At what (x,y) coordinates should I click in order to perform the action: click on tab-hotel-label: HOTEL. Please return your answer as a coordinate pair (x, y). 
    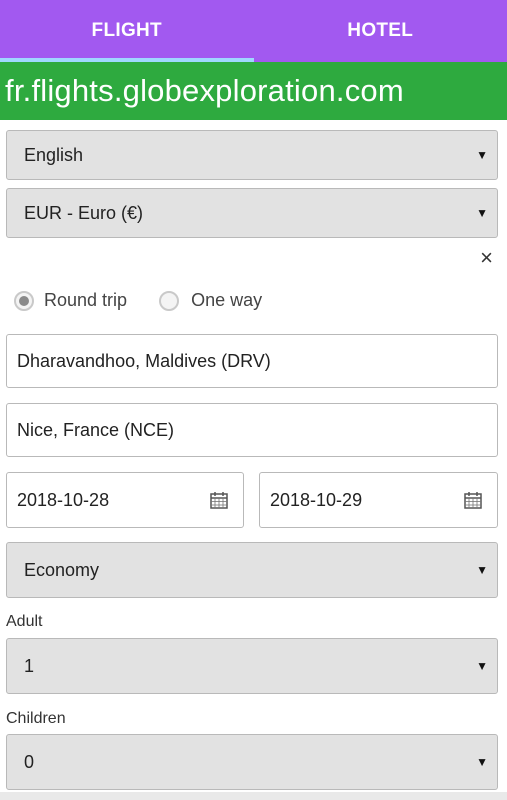
    Looking at the image, I should click on (380, 30).